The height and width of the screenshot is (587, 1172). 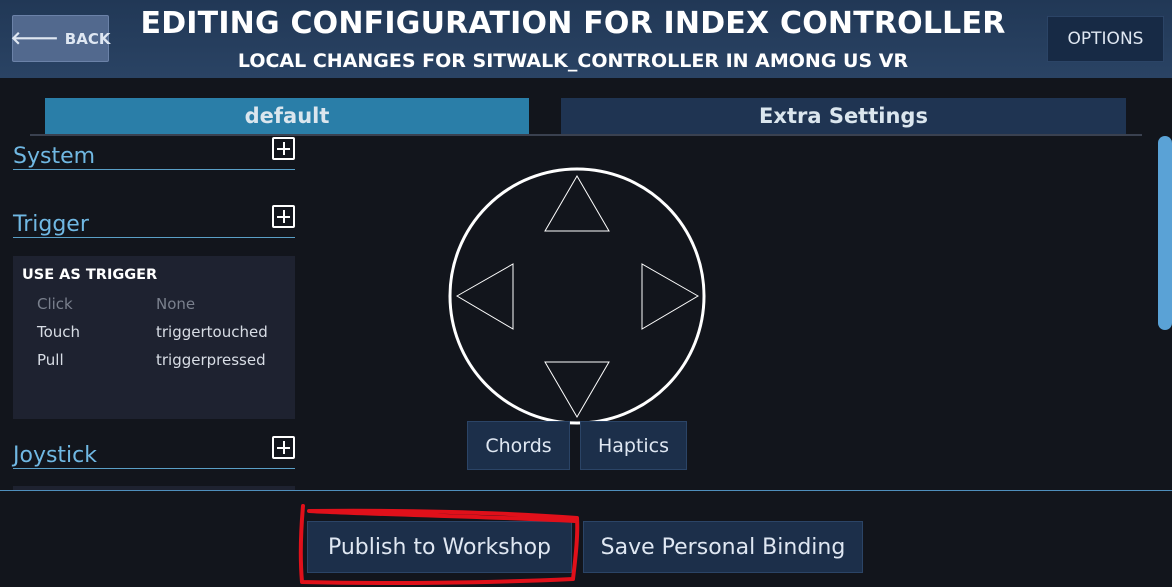 What do you see at coordinates (175, 304) in the screenshot?
I see `input-click-action: None` at bounding box center [175, 304].